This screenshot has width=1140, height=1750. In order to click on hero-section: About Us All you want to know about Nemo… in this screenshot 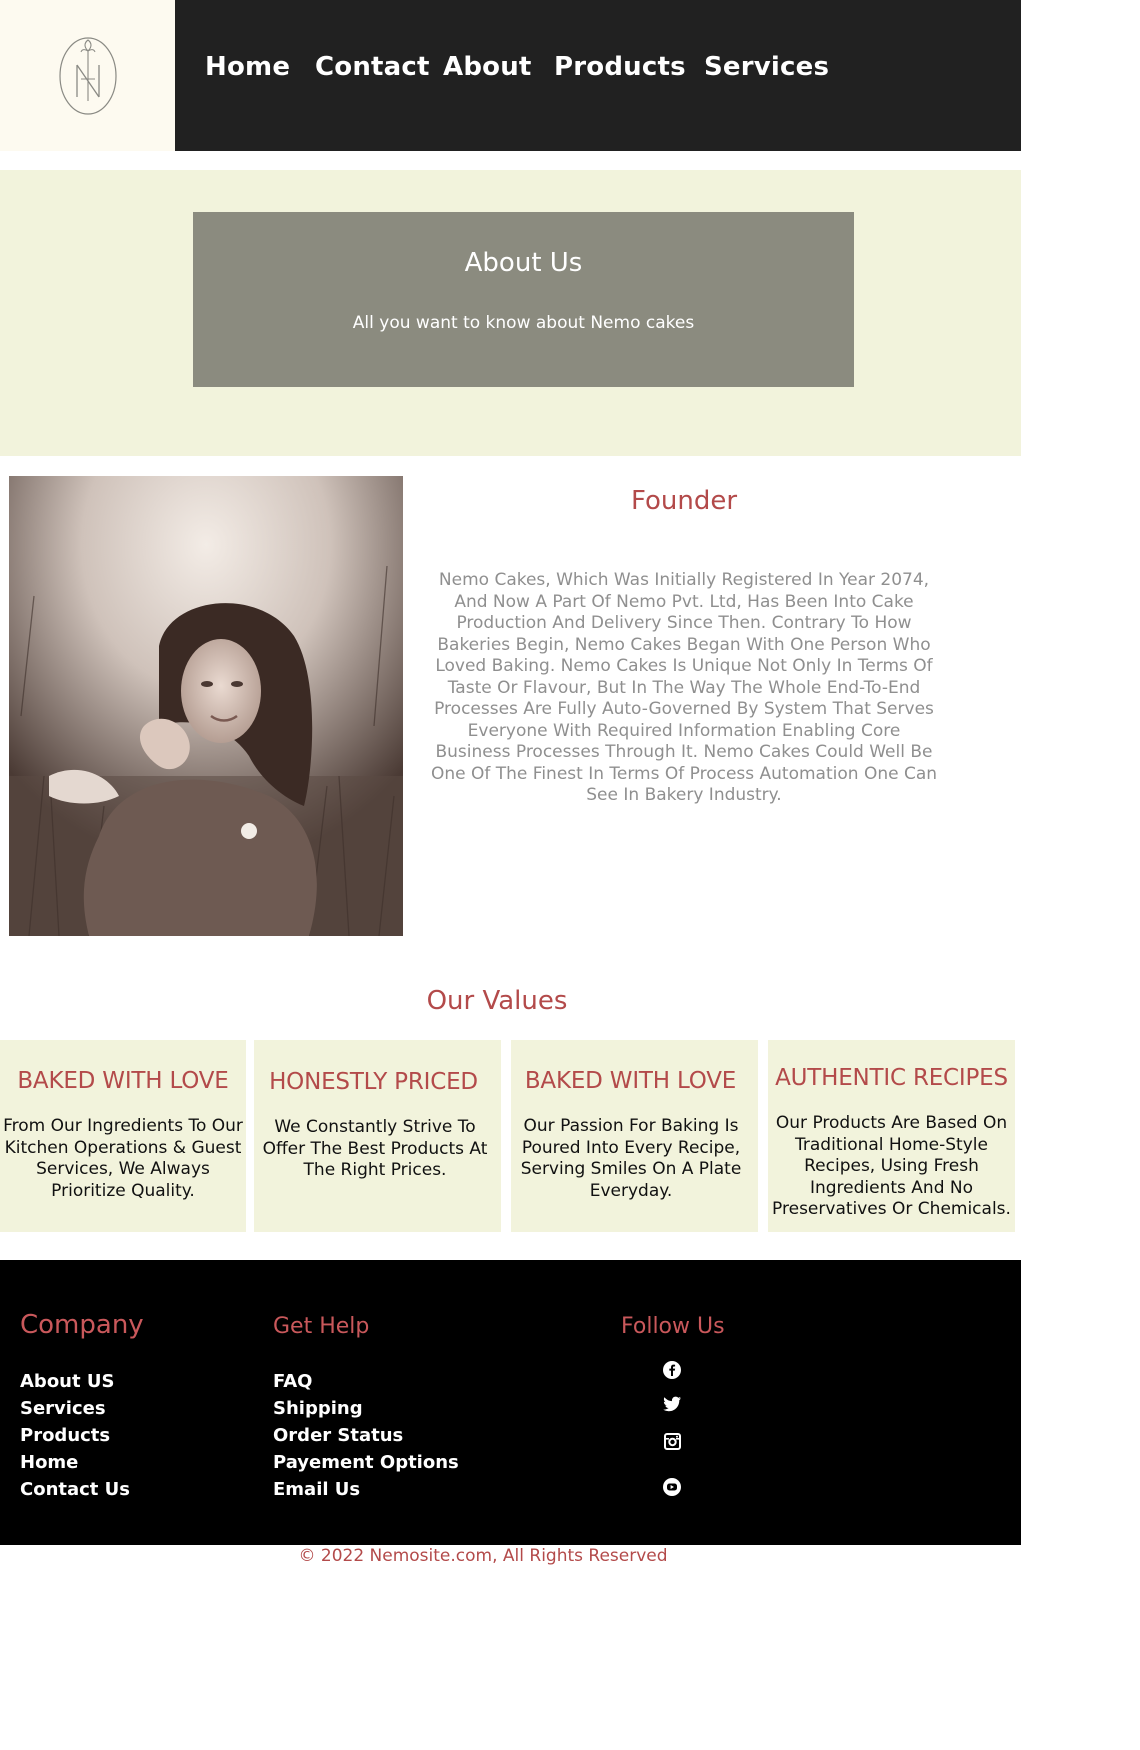, I will do `click(510, 313)`.